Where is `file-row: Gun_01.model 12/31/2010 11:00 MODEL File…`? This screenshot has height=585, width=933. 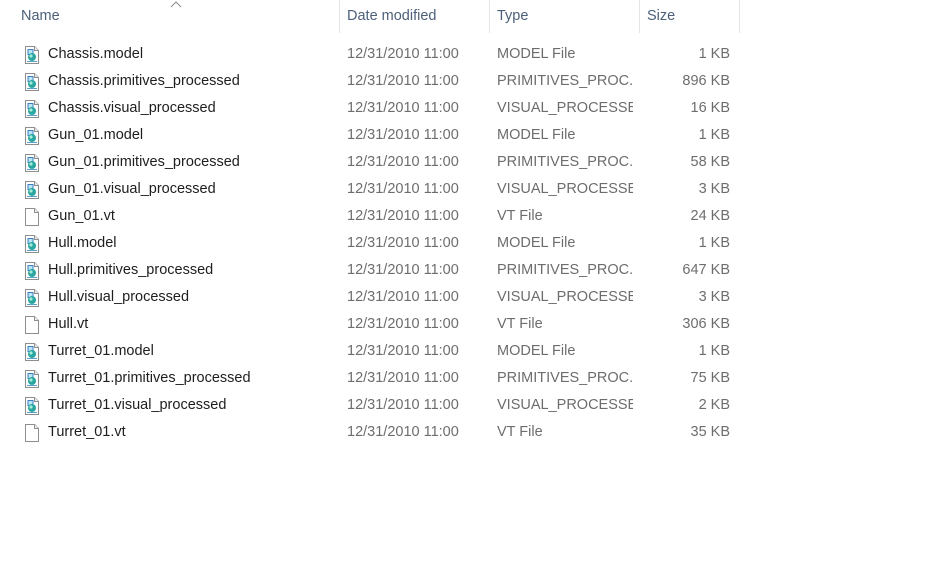
file-row: Gun_01.model 12/31/2010 11:00 MODEL File… is located at coordinates (380, 135).